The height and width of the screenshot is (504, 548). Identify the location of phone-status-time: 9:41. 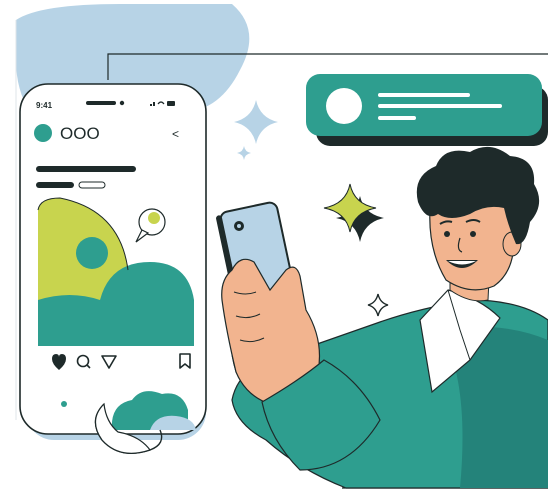
(44, 105).